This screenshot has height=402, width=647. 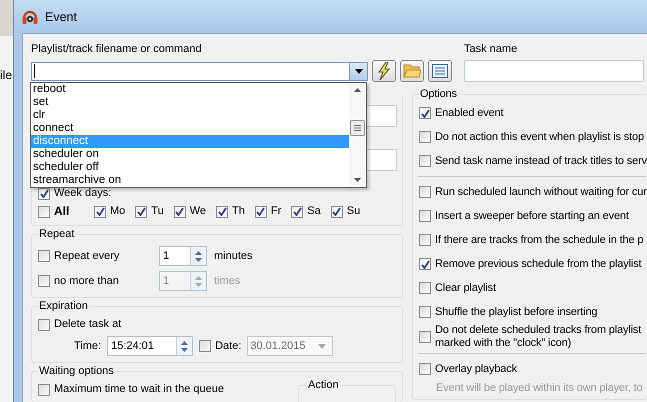 I want to click on scroll-up-icon, so click(x=357, y=90).